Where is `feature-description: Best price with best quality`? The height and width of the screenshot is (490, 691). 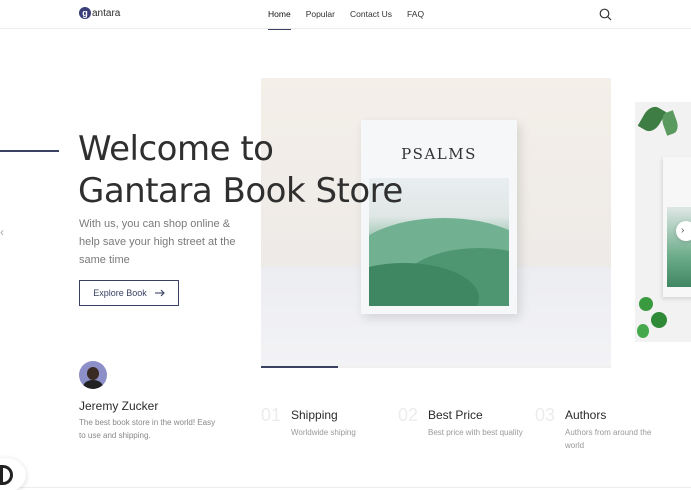 feature-description: Best price with best quality is located at coordinates (475, 432).